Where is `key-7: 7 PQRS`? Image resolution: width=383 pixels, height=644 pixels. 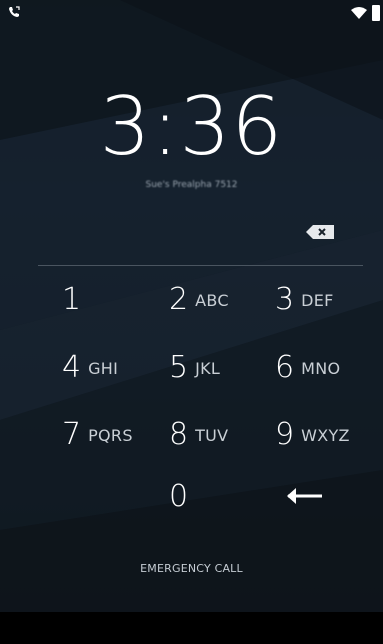 key-7: 7 PQRS is located at coordinates (97, 435).